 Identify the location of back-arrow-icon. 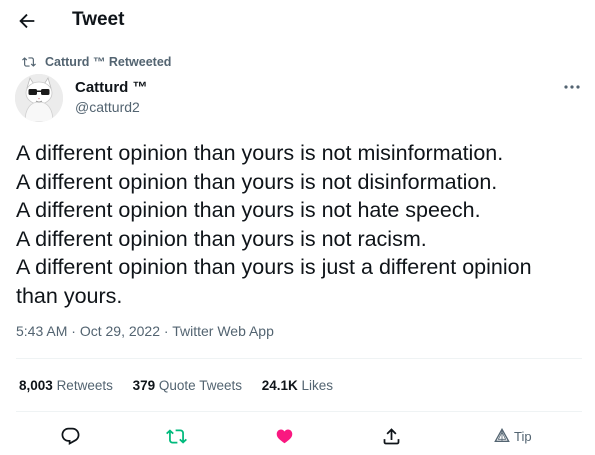
(27, 21).